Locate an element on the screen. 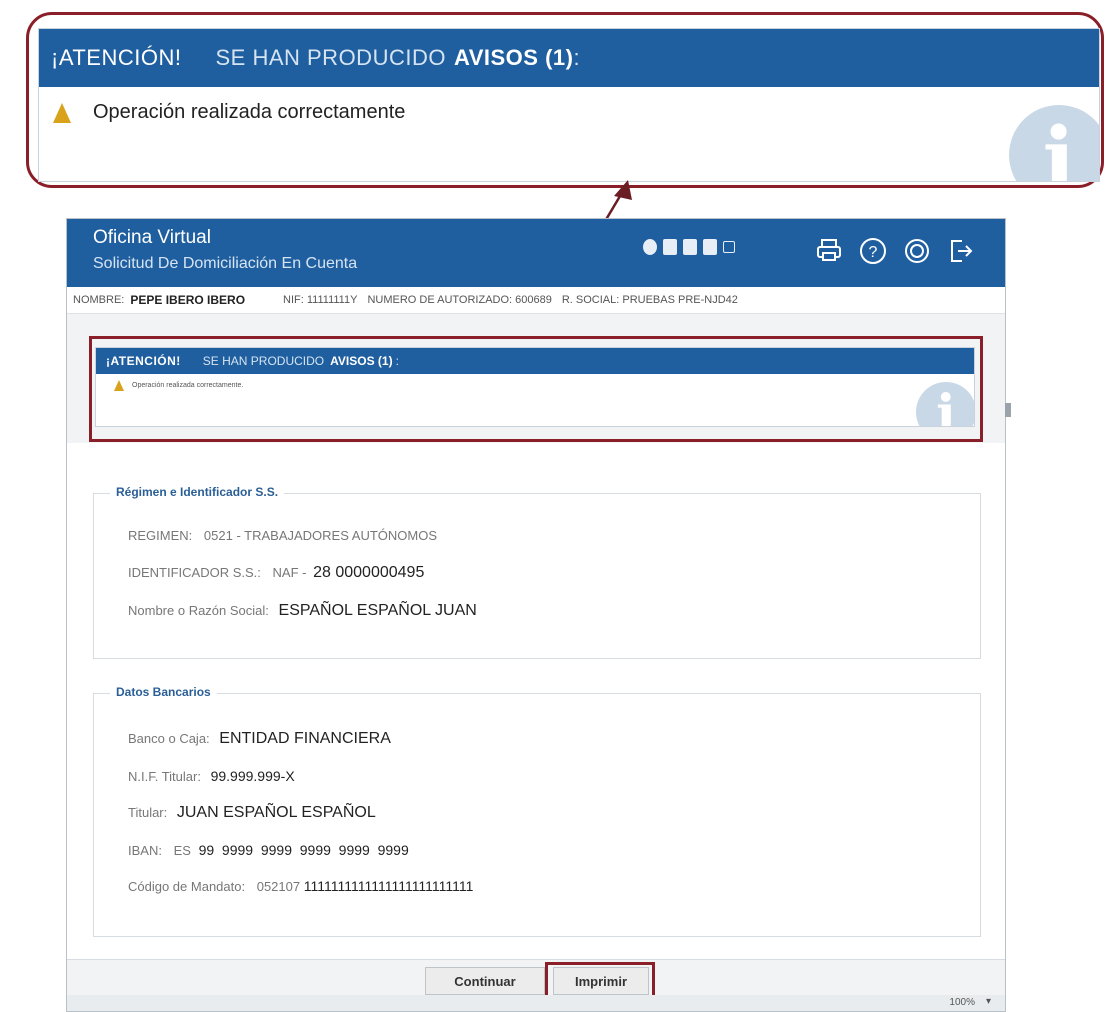  identificador-value: 28 0000000495 is located at coordinates (369, 572).